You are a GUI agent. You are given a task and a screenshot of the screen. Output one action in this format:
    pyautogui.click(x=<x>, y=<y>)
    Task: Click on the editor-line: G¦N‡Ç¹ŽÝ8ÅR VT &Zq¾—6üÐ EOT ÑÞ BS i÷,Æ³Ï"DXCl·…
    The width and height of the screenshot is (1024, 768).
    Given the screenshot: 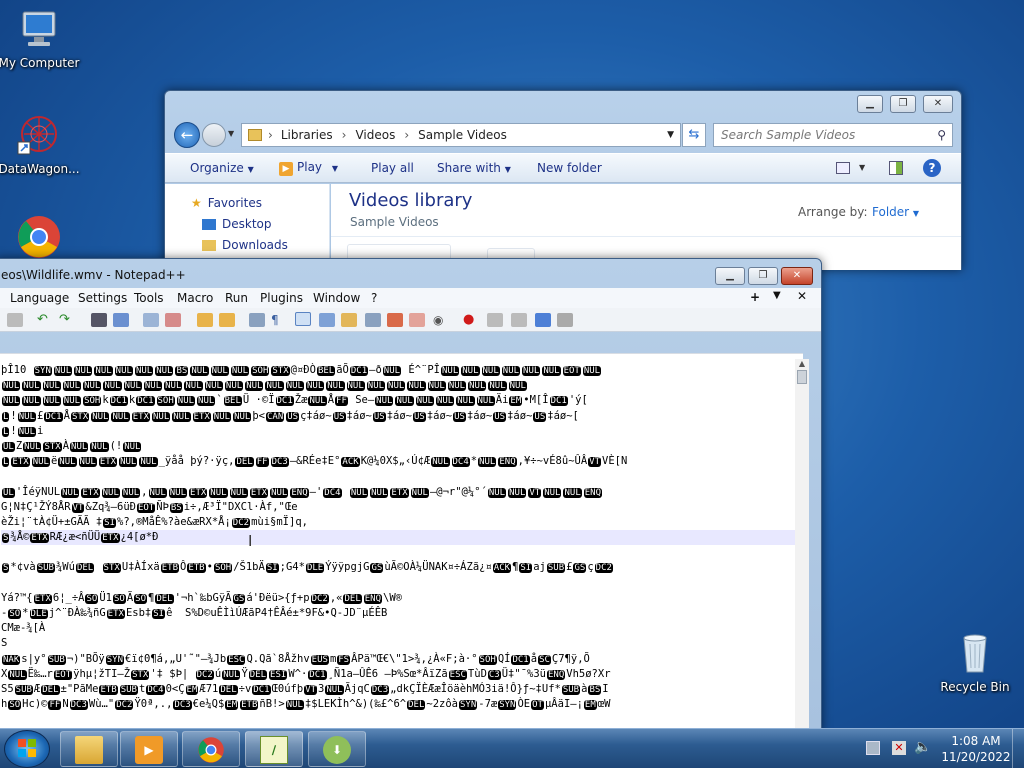 What is the action you would take?
    pyautogui.click(x=402, y=507)
    